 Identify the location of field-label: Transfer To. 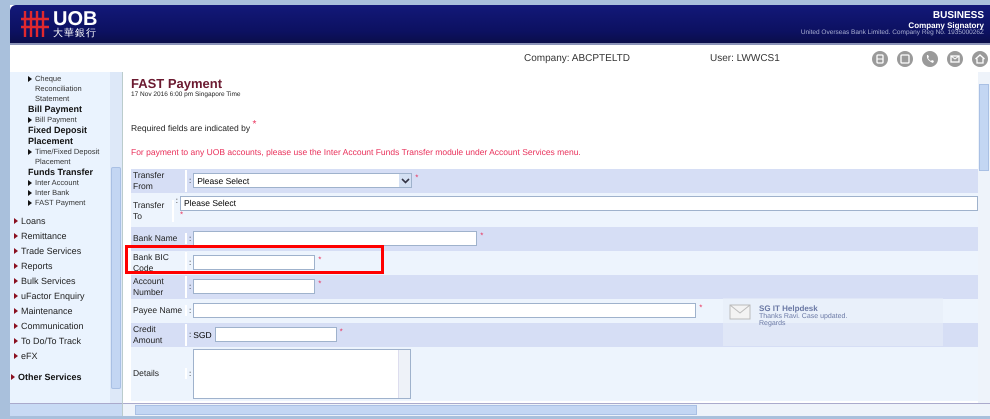
(152, 211).